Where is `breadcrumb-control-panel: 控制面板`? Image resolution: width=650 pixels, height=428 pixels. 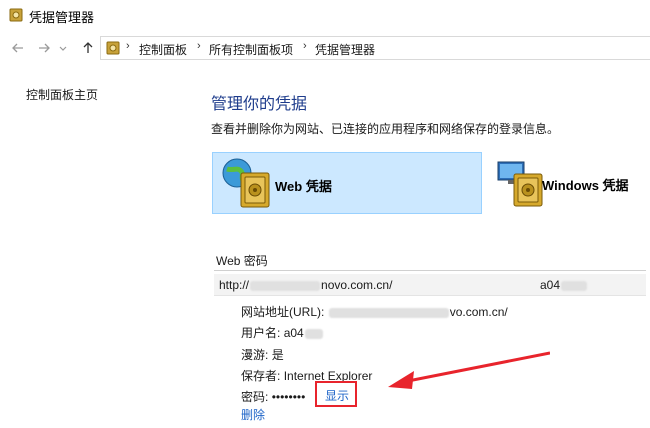
breadcrumb-control-panel: 控制面板 is located at coordinates (163, 49).